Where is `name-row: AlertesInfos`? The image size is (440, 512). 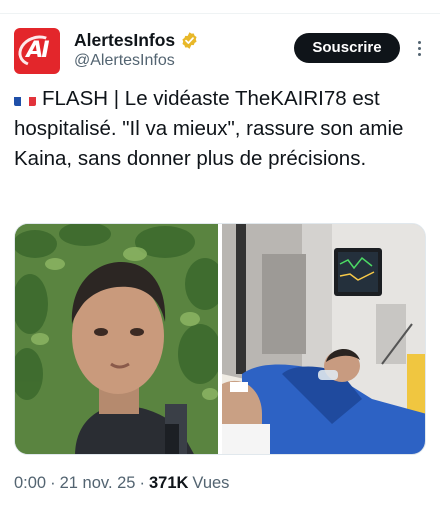
name-row: AlertesInfos is located at coordinates (136, 40).